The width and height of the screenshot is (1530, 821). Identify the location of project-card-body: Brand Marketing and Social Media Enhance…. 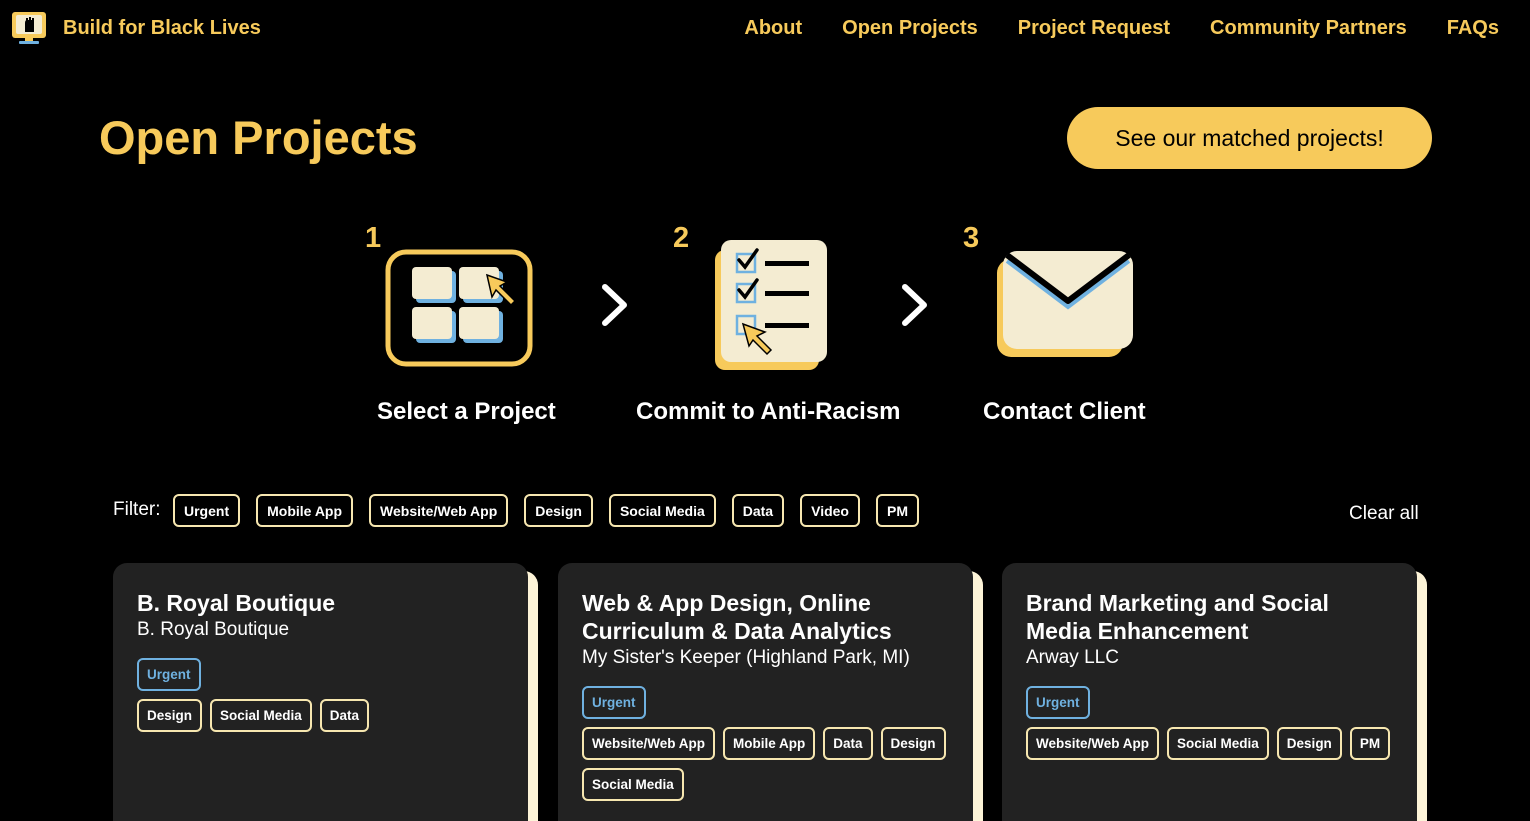
(1209, 692).